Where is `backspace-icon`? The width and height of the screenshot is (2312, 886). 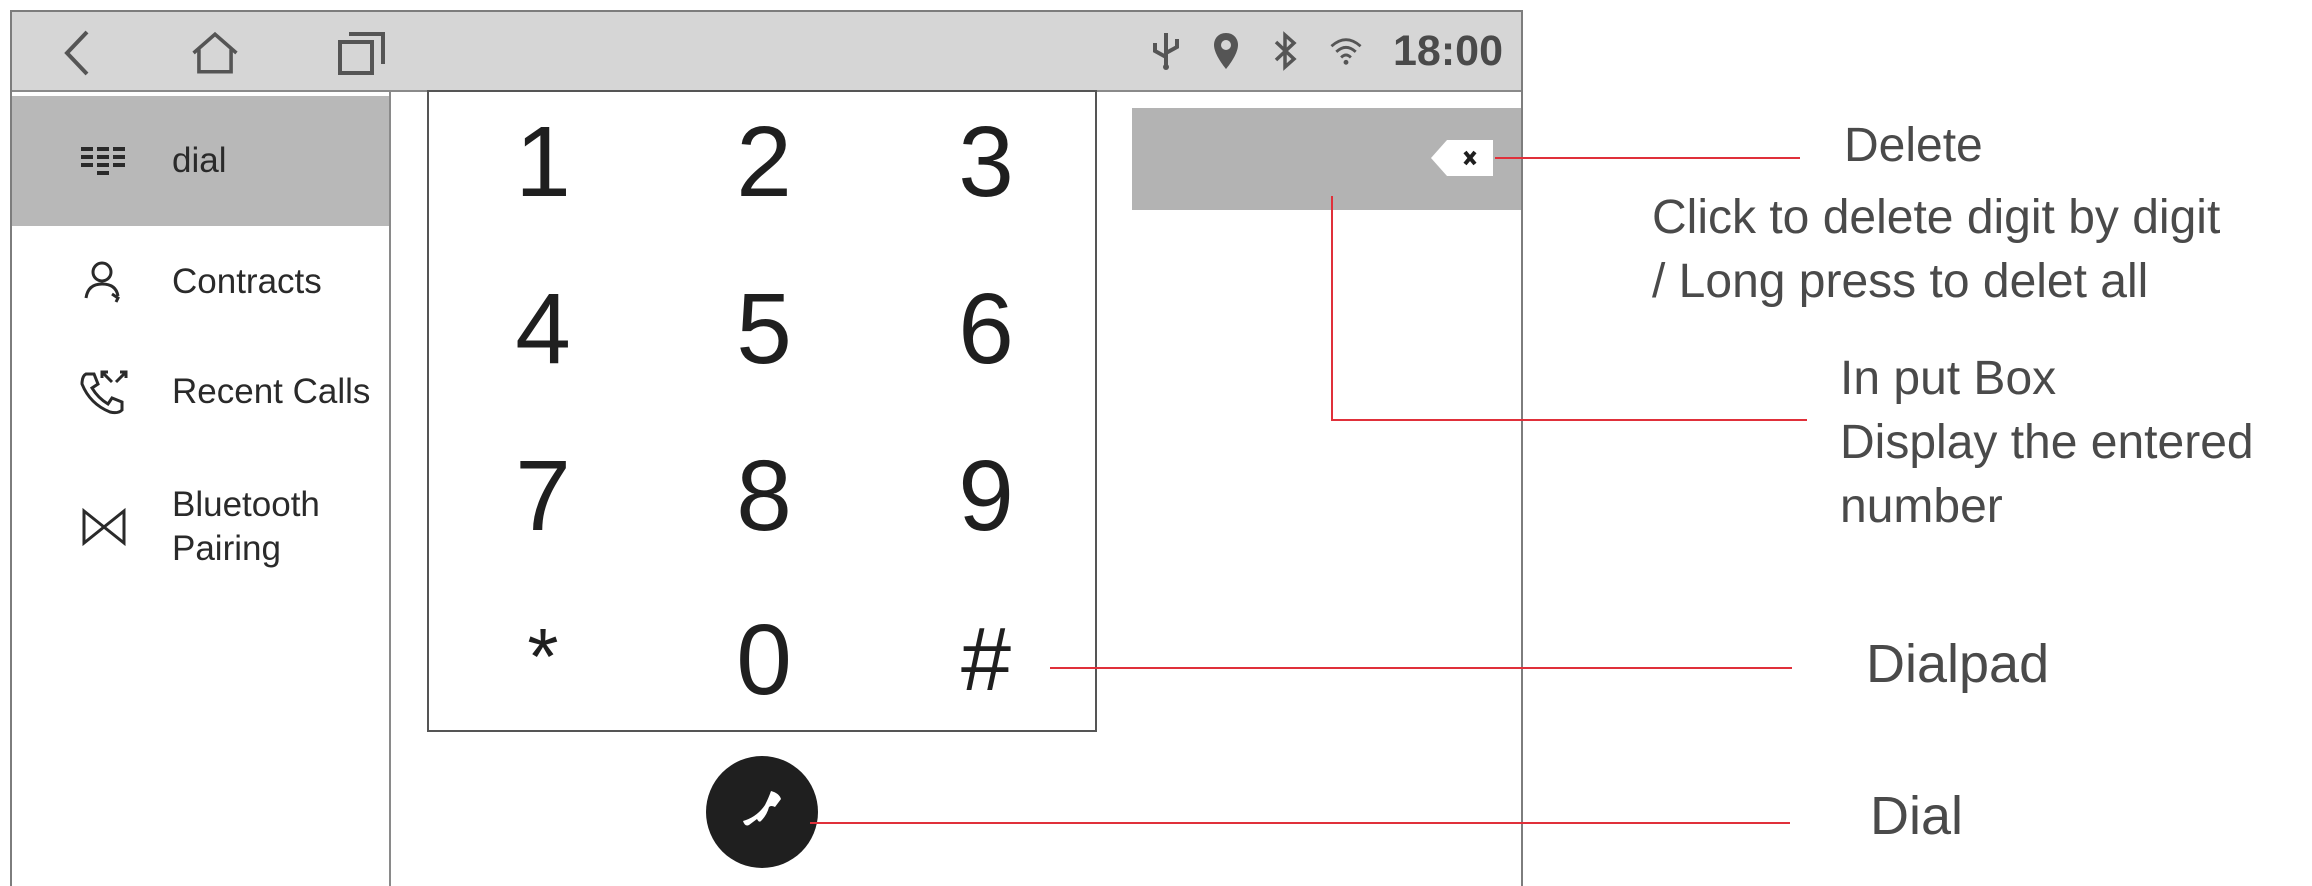
backspace-icon is located at coordinates (1462, 158).